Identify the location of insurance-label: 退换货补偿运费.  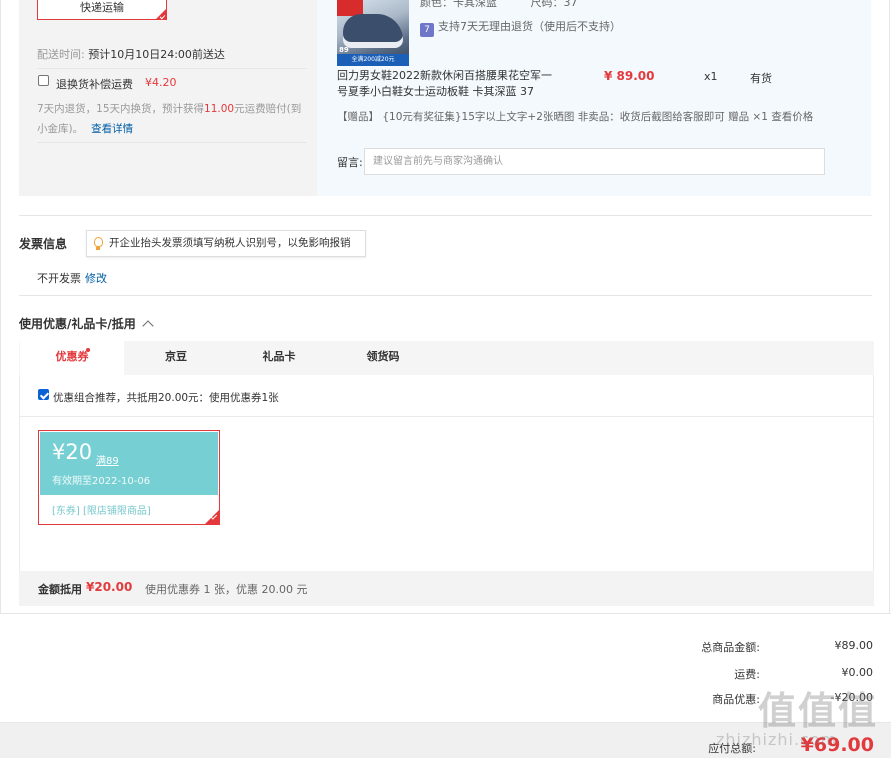
(94, 84).